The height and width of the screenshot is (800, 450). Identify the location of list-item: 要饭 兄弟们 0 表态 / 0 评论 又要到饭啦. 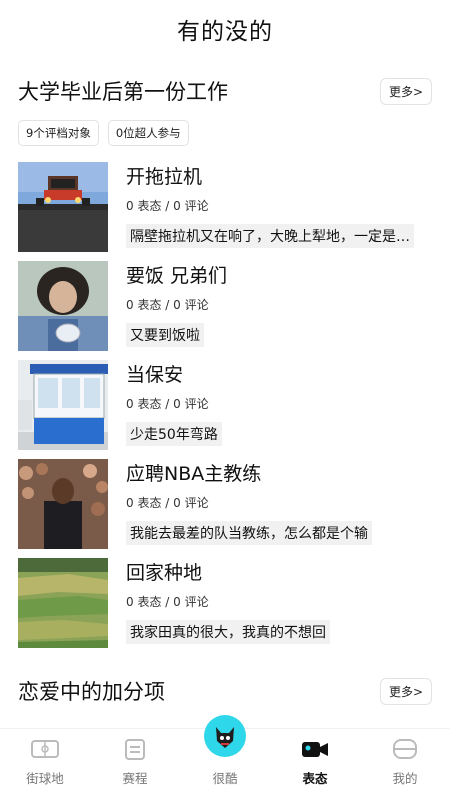
(225, 310).